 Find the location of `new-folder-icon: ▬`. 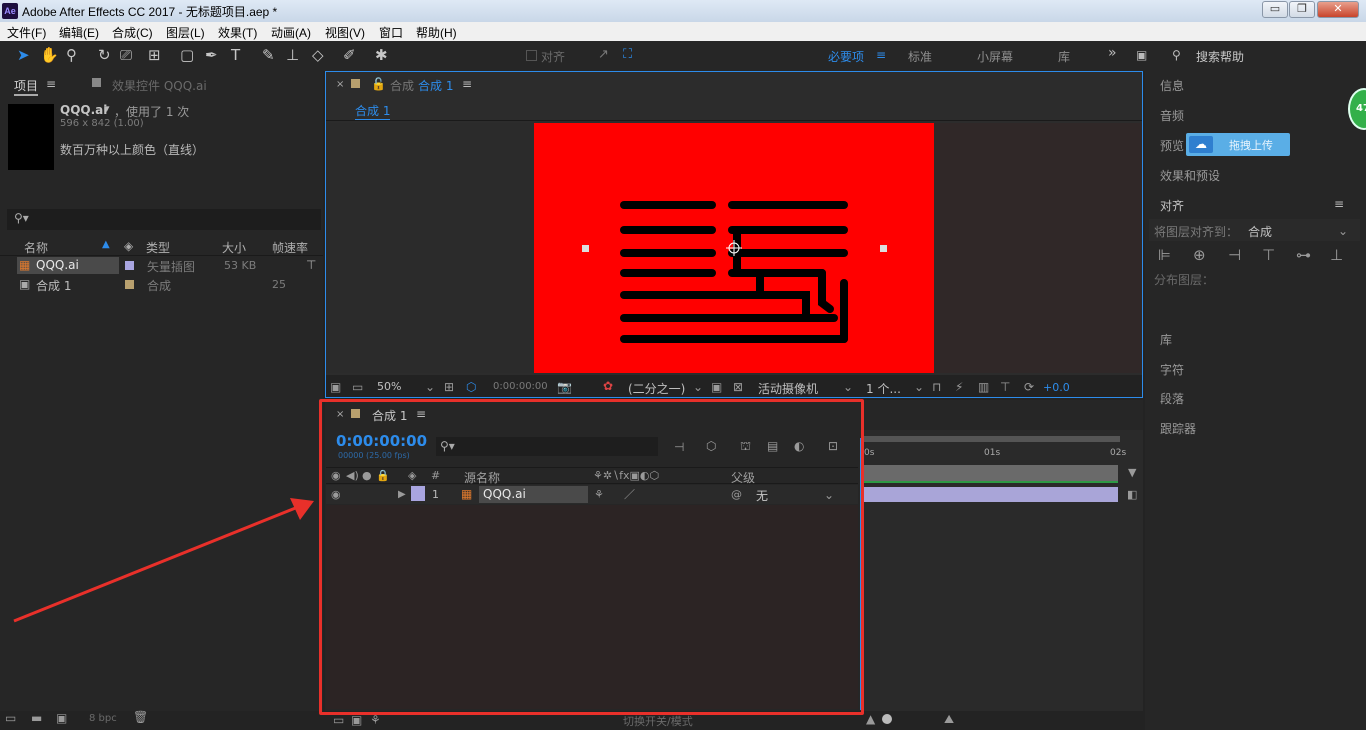

new-folder-icon: ▬ is located at coordinates (36, 718).